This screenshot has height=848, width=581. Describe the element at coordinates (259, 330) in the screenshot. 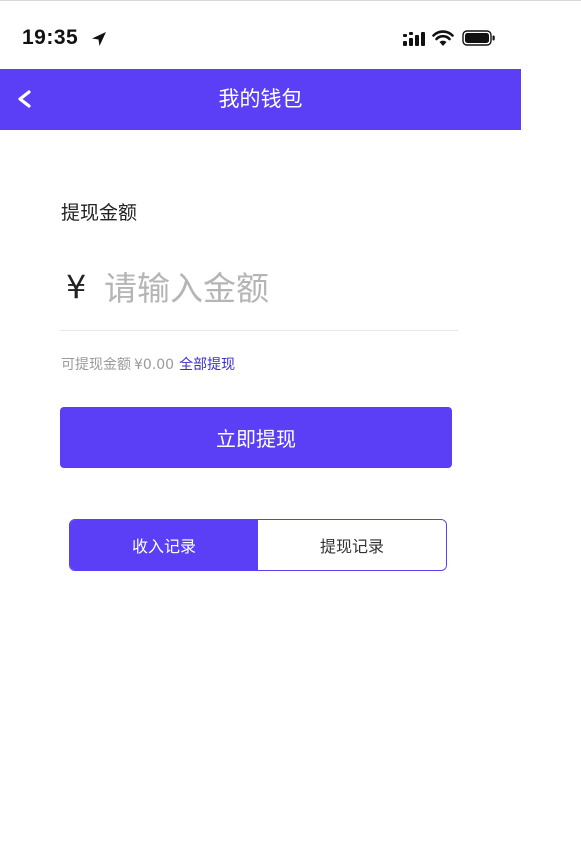

I see `input-divider` at that location.